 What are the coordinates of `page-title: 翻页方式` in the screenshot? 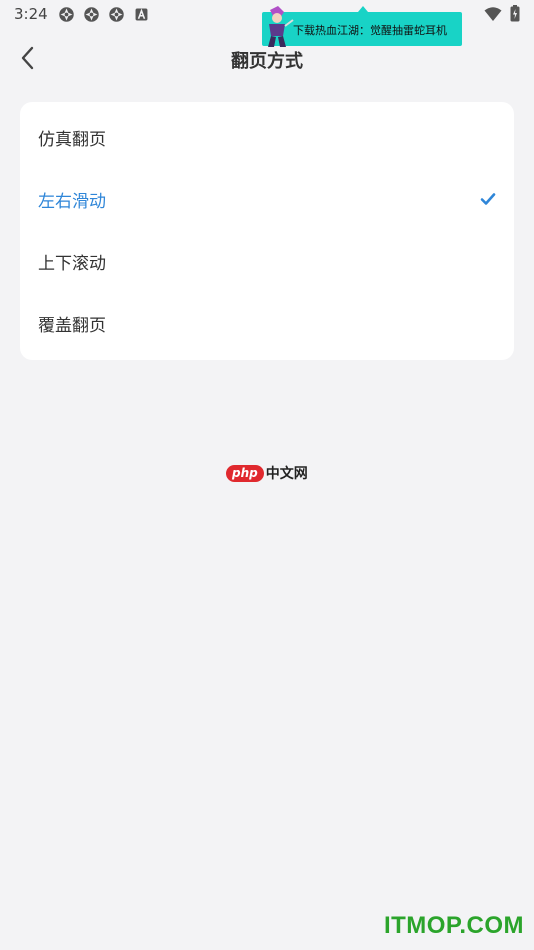 It's located at (267, 61).